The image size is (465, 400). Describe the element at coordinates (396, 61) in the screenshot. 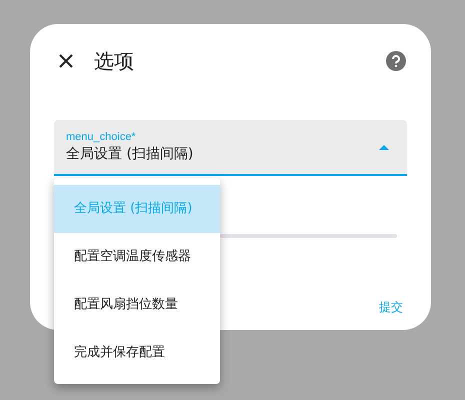

I see `help-icon` at that location.